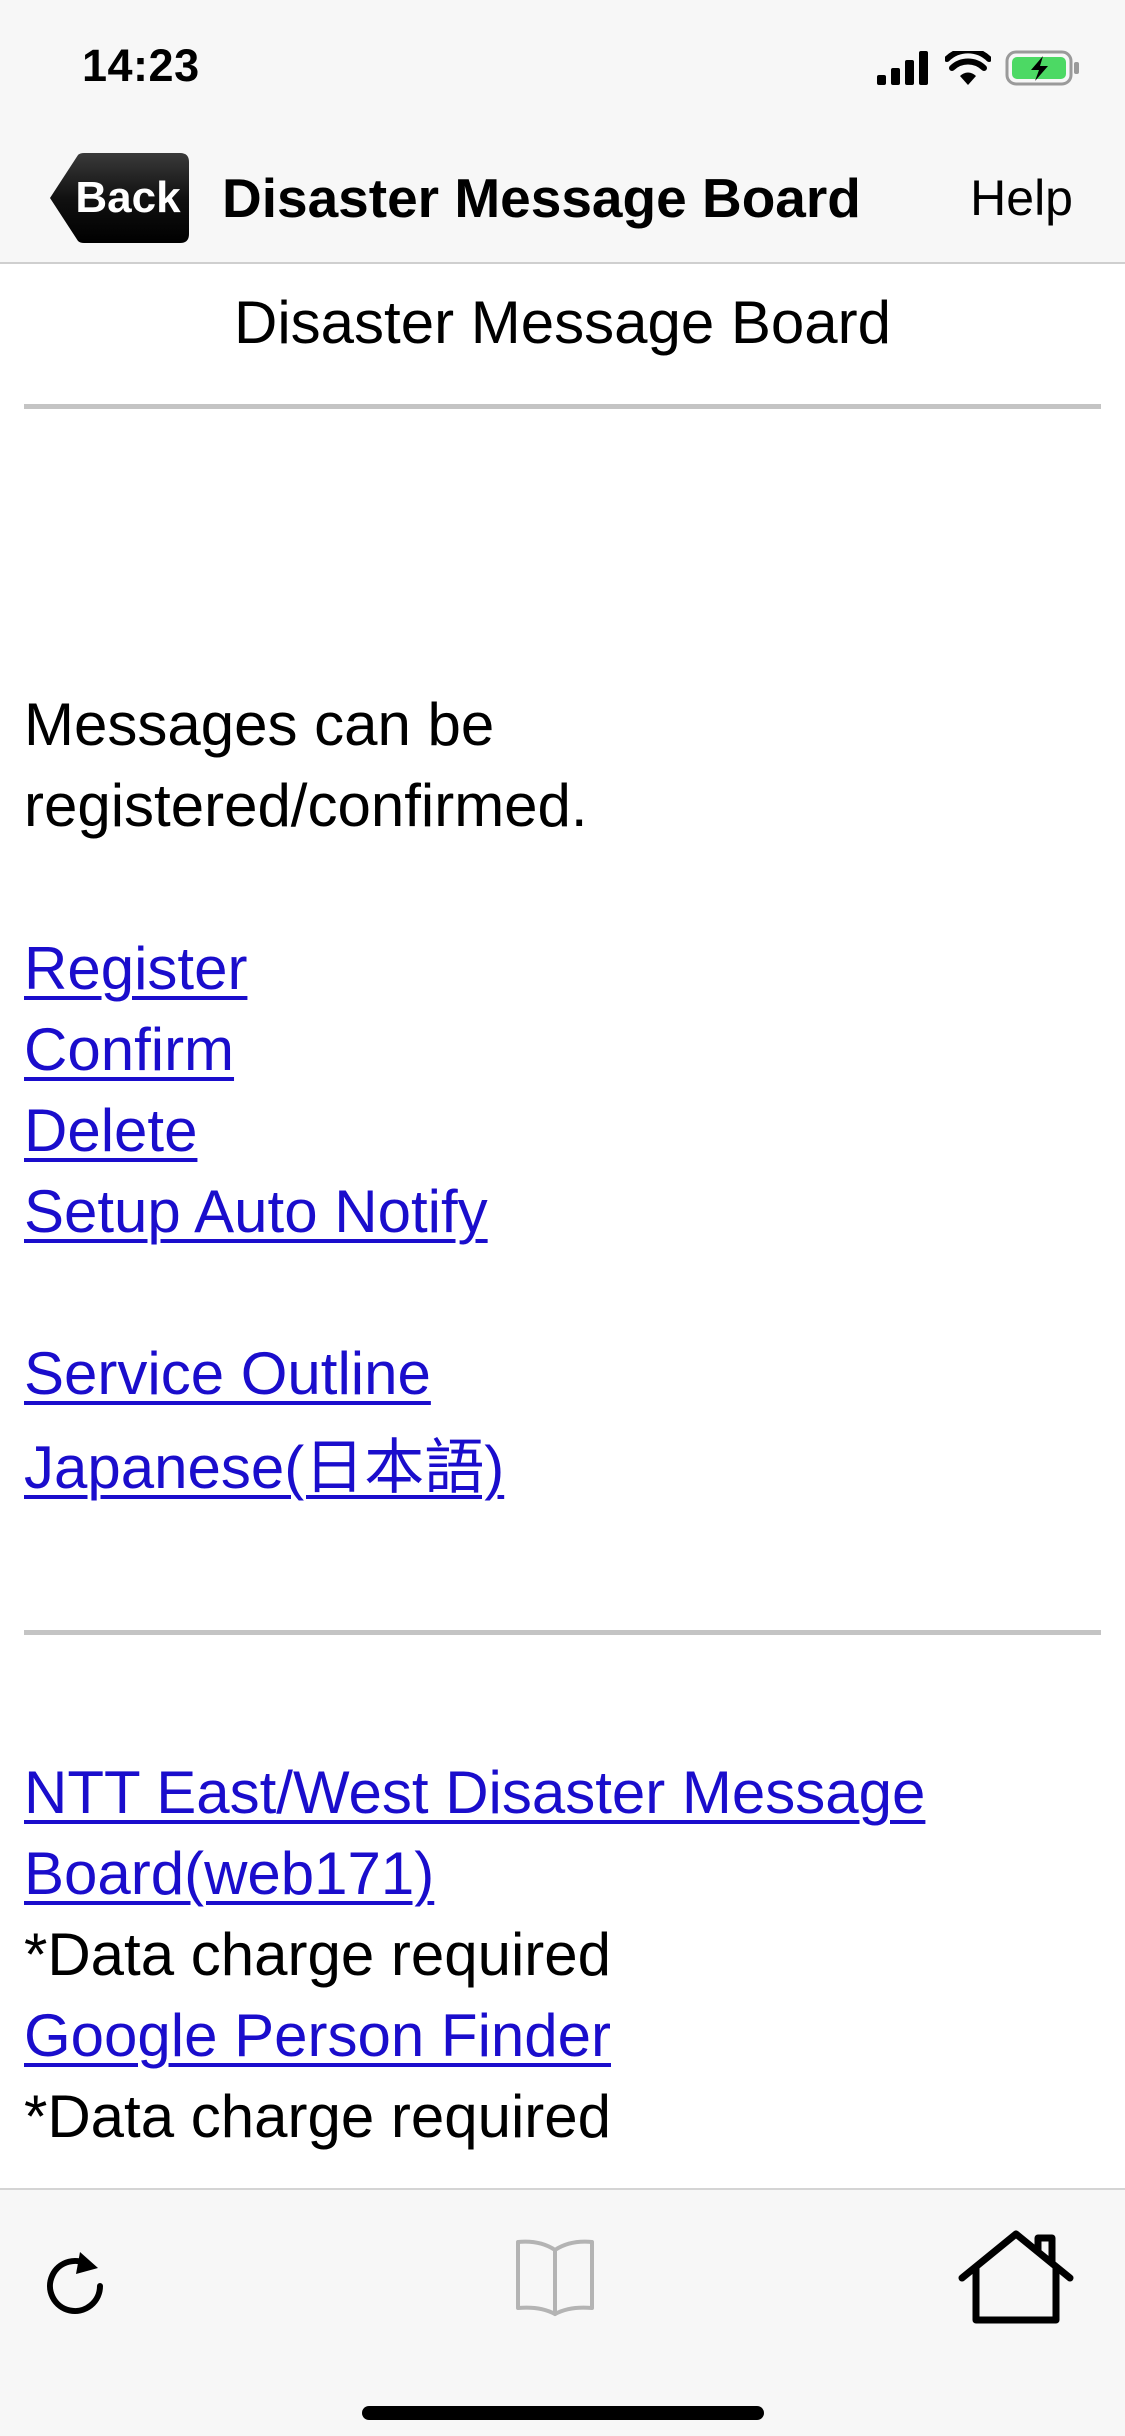 This screenshot has height=2436, width=1125. I want to click on divider-bottom, so click(562, 1632).